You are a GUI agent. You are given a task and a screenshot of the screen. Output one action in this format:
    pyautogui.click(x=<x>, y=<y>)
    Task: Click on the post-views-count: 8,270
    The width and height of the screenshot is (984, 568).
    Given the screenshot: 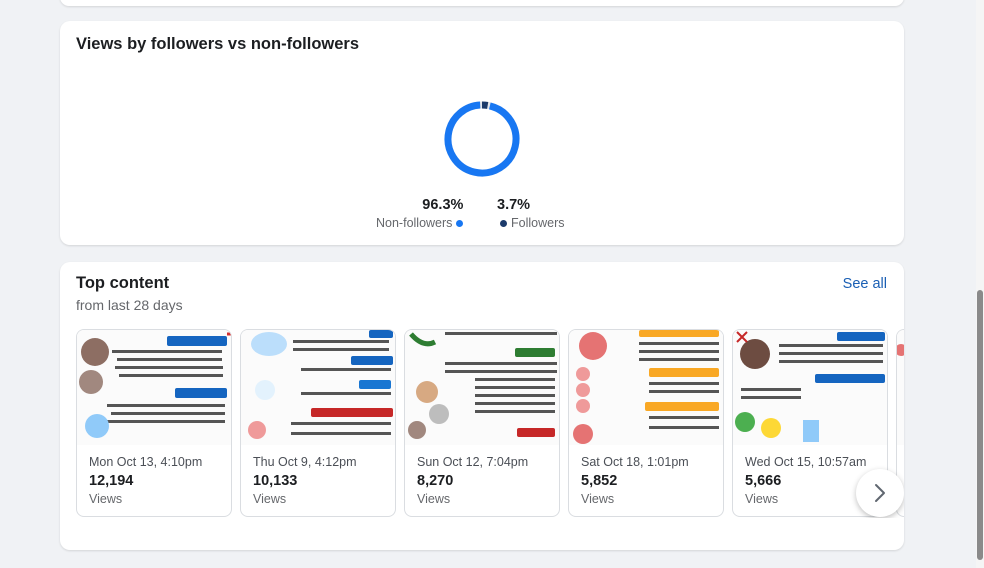 What is the action you would take?
    pyautogui.click(x=435, y=481)
    